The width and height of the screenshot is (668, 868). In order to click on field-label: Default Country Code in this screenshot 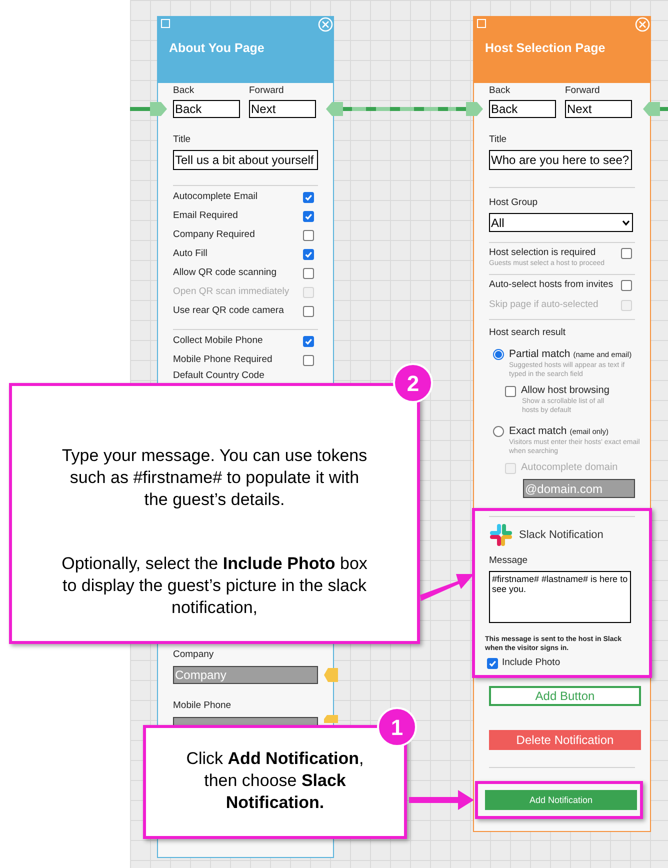, I will do `click(218, 375)`.